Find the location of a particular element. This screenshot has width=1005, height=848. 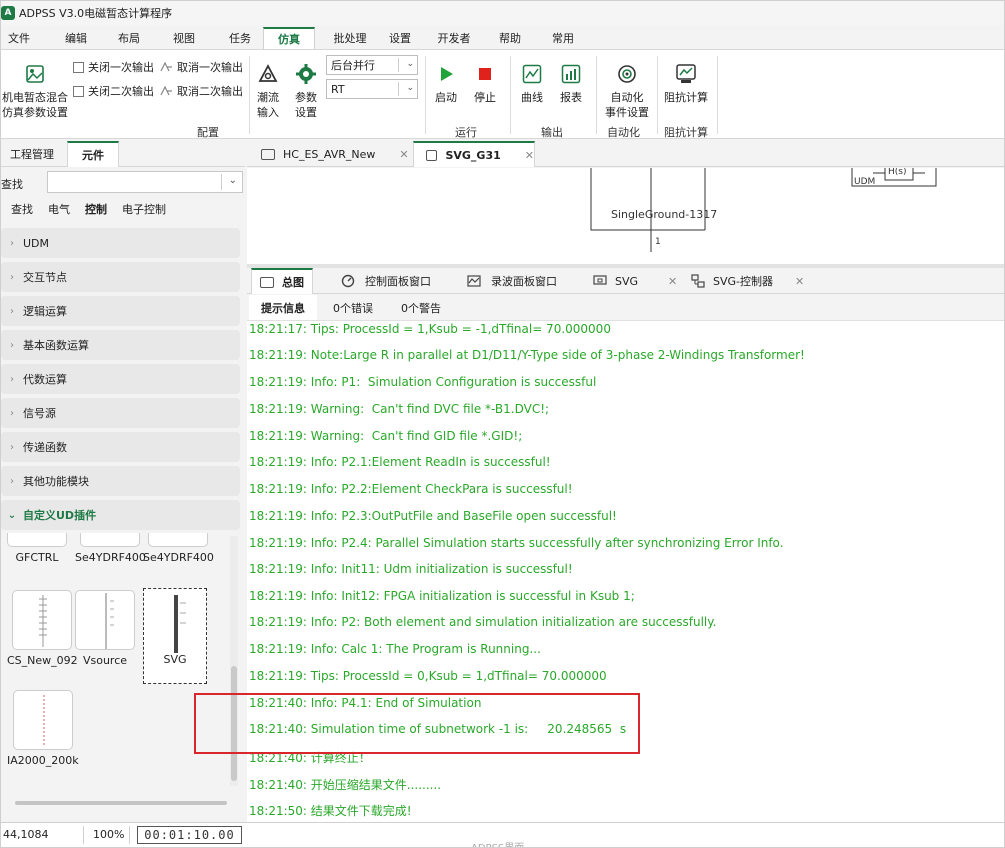

output-tabs: 总图 控制面板窗口 录波面板窗口 SVG ✕ SVG-控制器 ✕ is located at coordinates (625, 281).